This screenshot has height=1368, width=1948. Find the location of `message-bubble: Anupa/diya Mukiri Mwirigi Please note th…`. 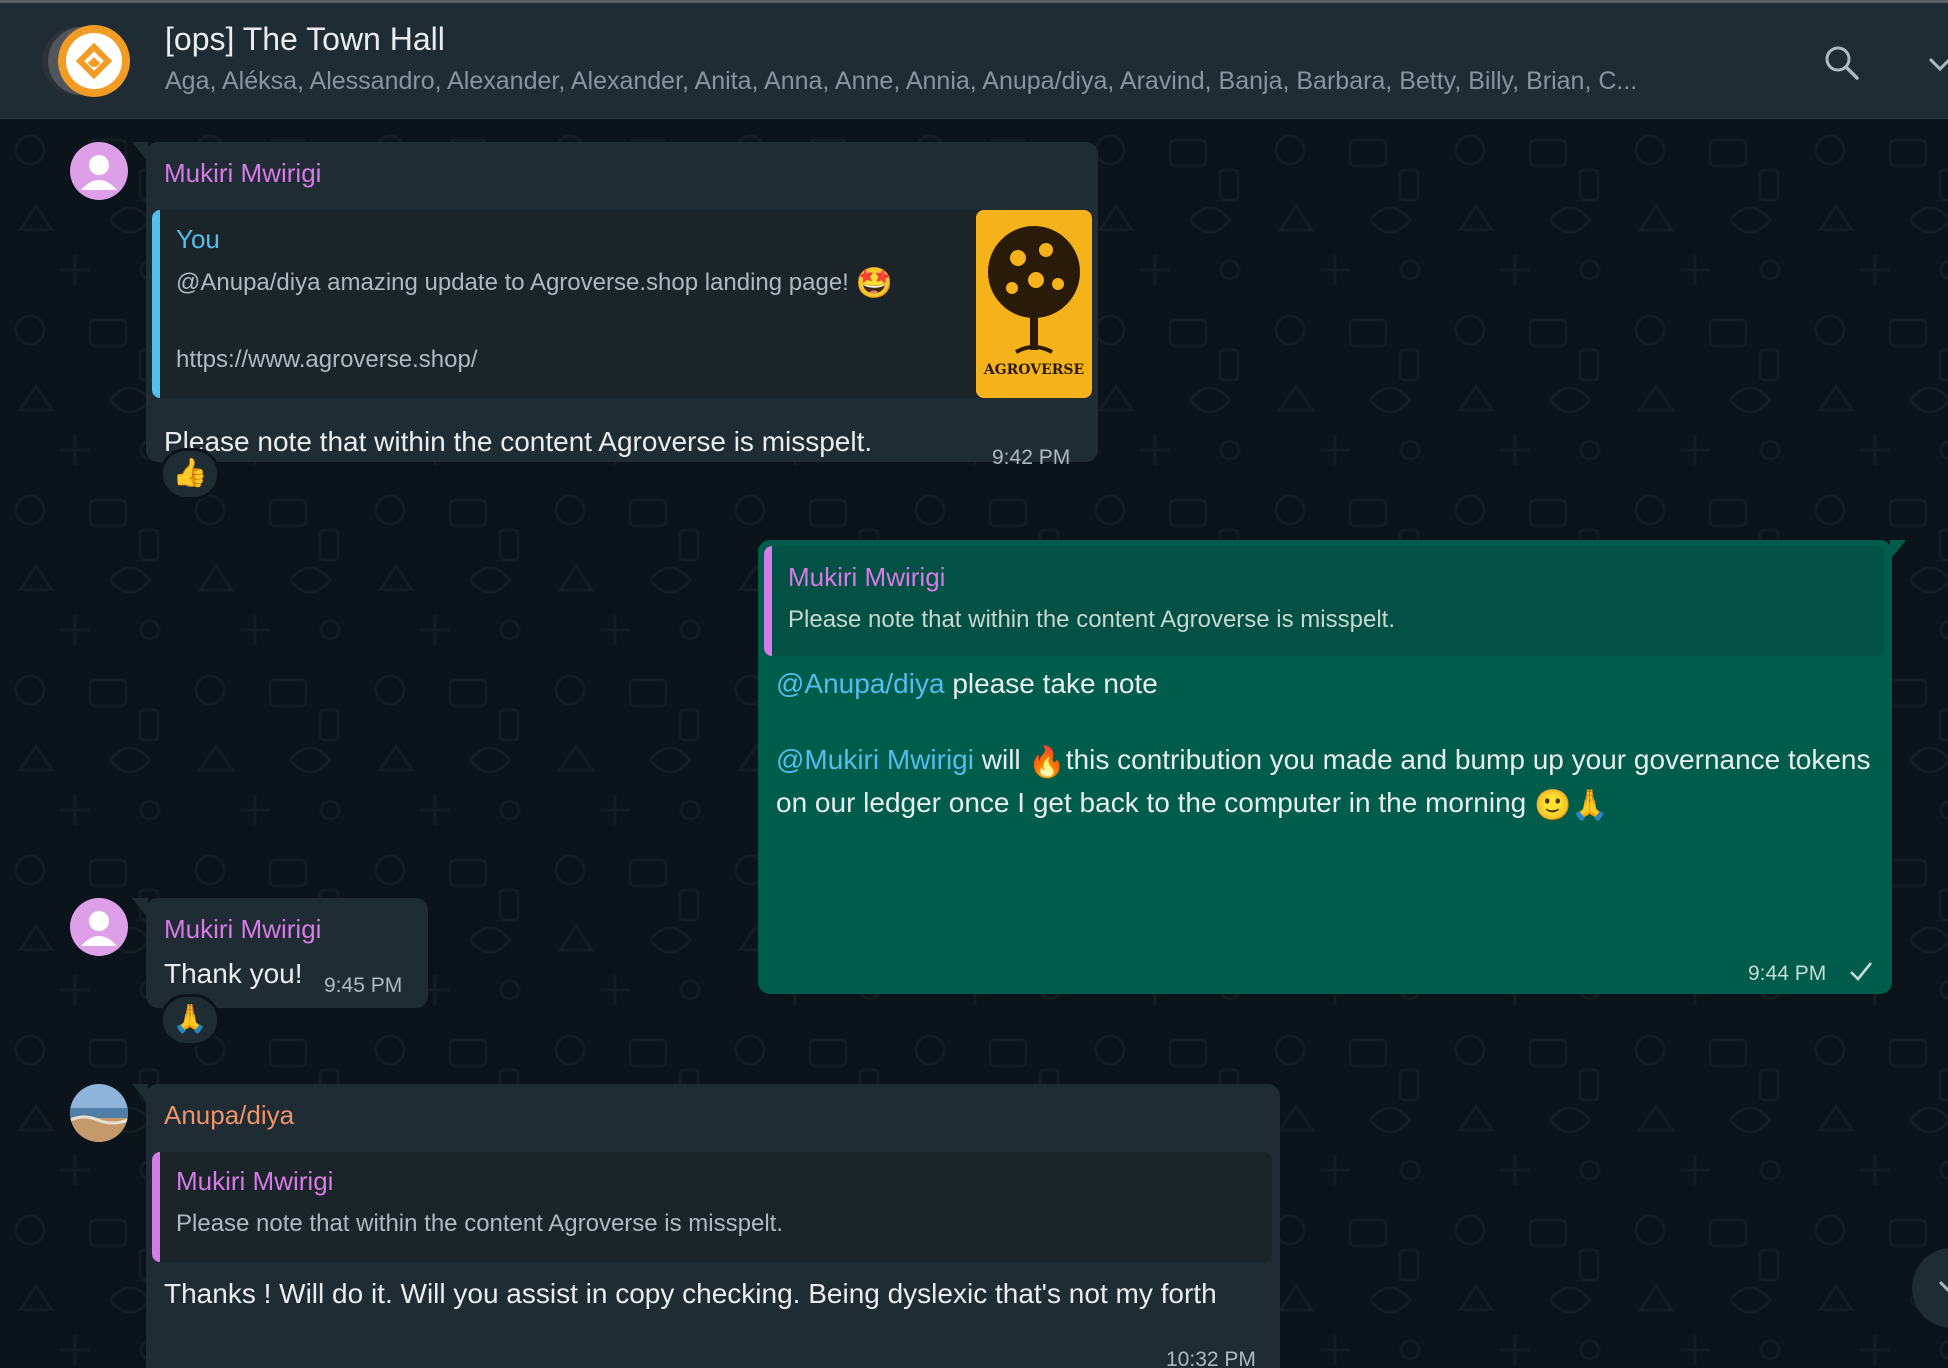

message-bubble: Anupa/diya Mukiri Mwirigi Please note th… is located at coordinates (706, 1226).